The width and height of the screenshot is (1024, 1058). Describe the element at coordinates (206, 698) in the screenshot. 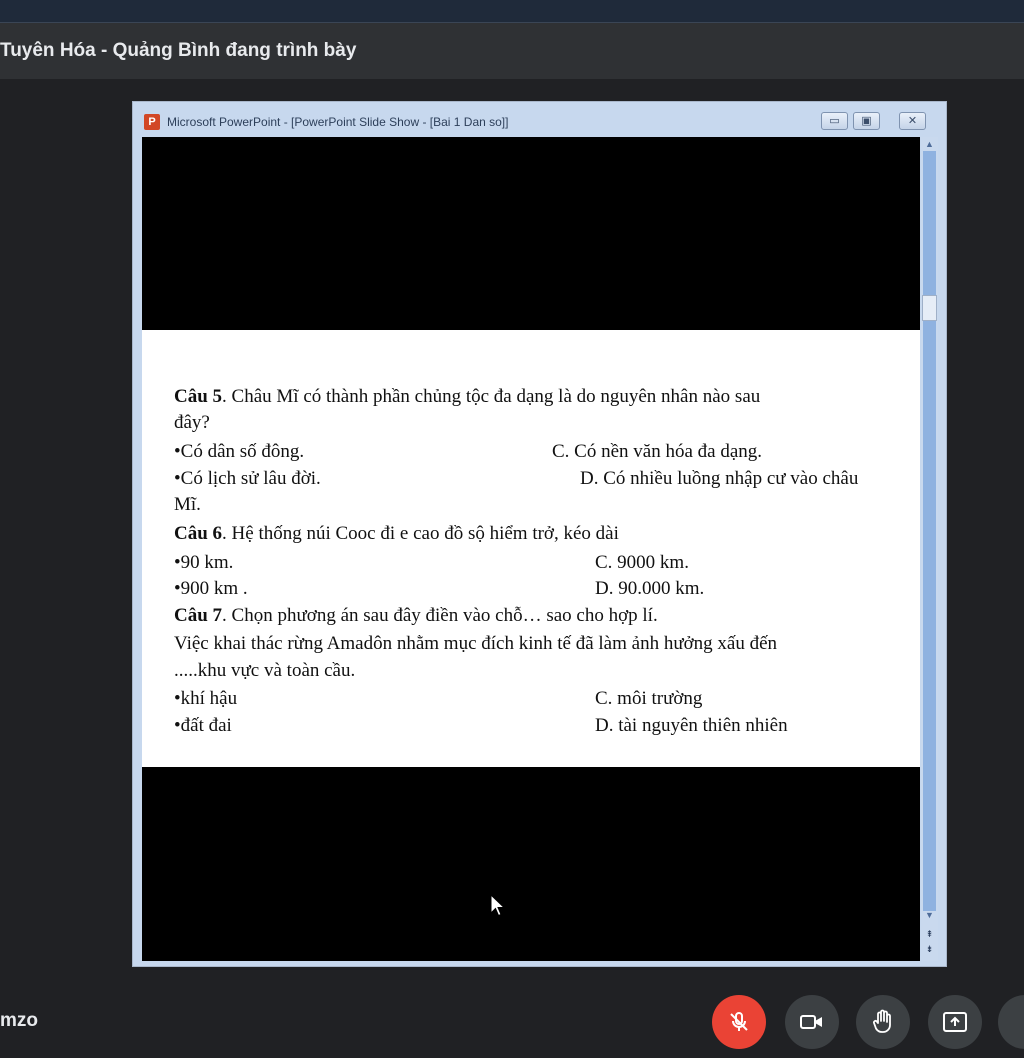

I see `slide-line: •khí hậu` at that location.